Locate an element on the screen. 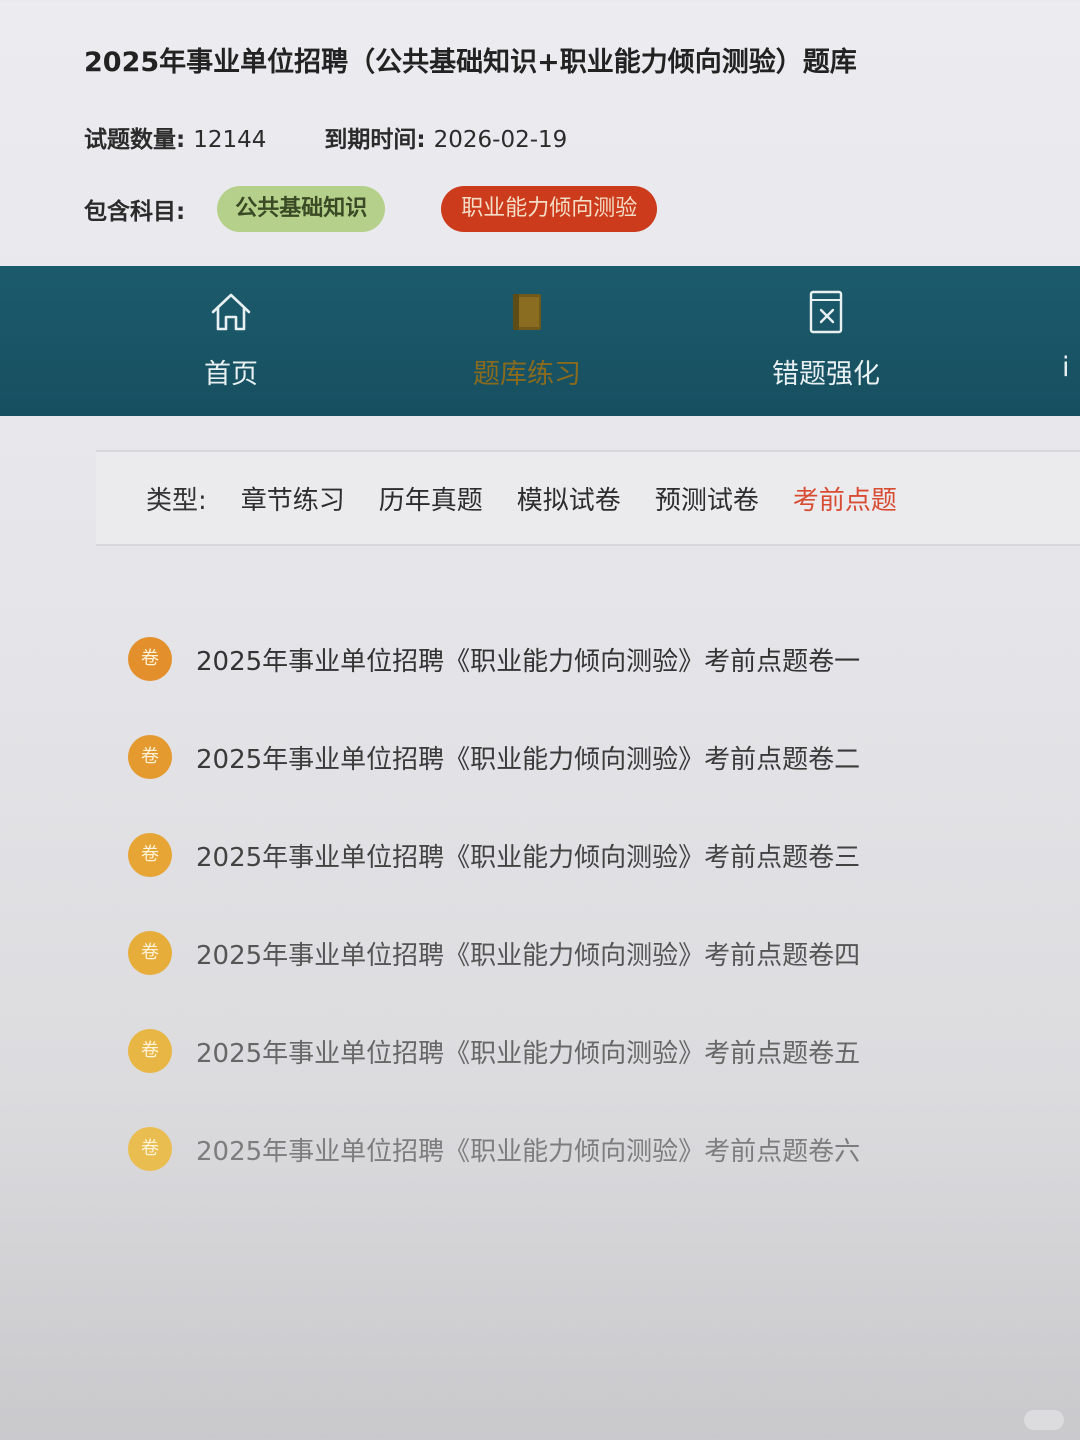 This screenshot has height=1440, width=1080. question-count: 试题数量: 12144 is located at coordinates (179, 140).